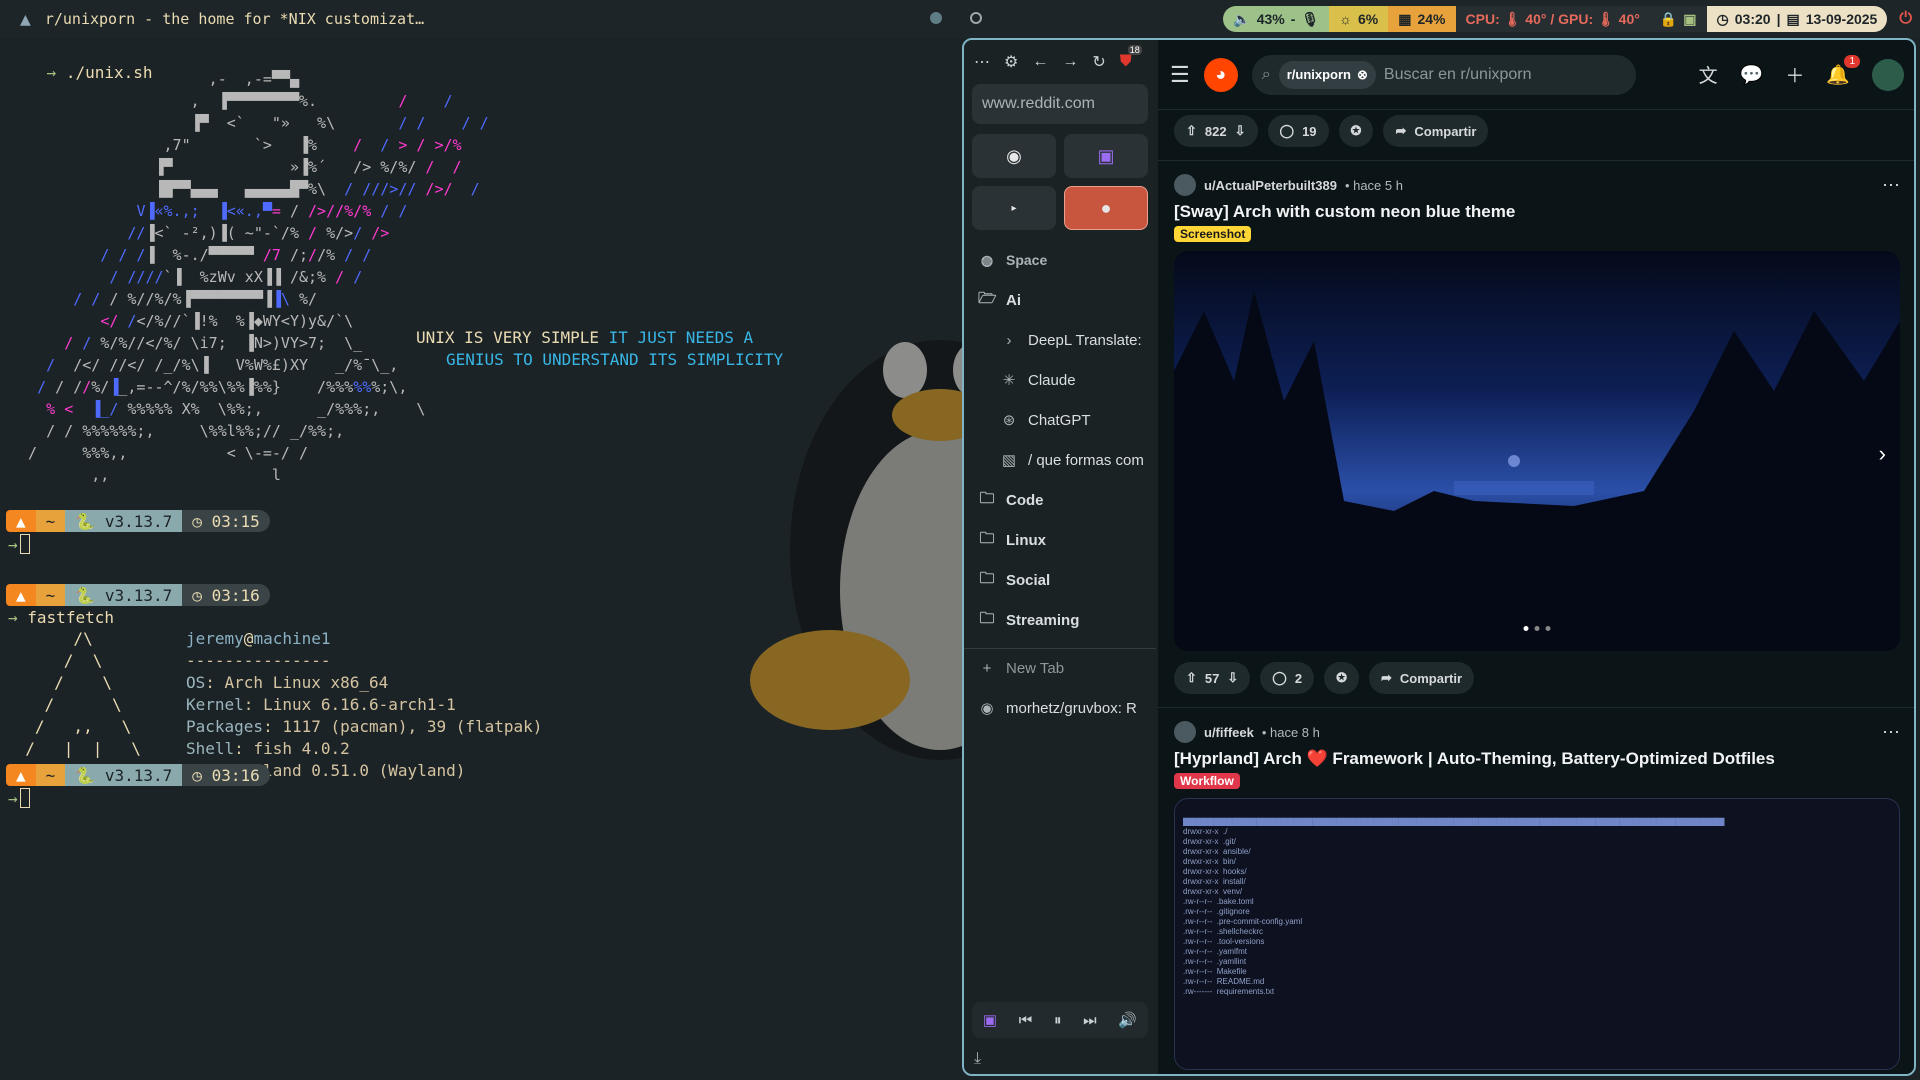 The height and width of the screenshot is (1080, 1920). Describe the element at coordinates (1752, 75) in the screenshot. I see `chat-icon: 💬` at that location.